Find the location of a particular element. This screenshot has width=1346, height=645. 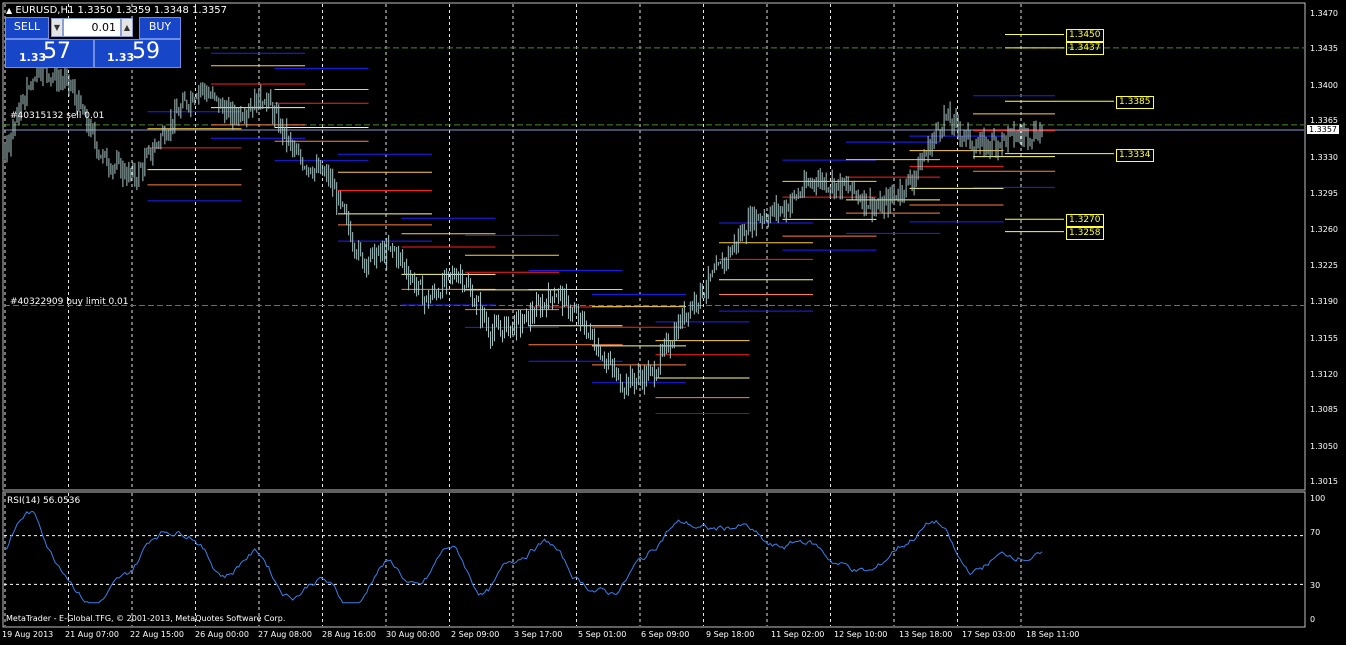

time-tick: 19 Aug 2013 is located at coordinates (28, 634).